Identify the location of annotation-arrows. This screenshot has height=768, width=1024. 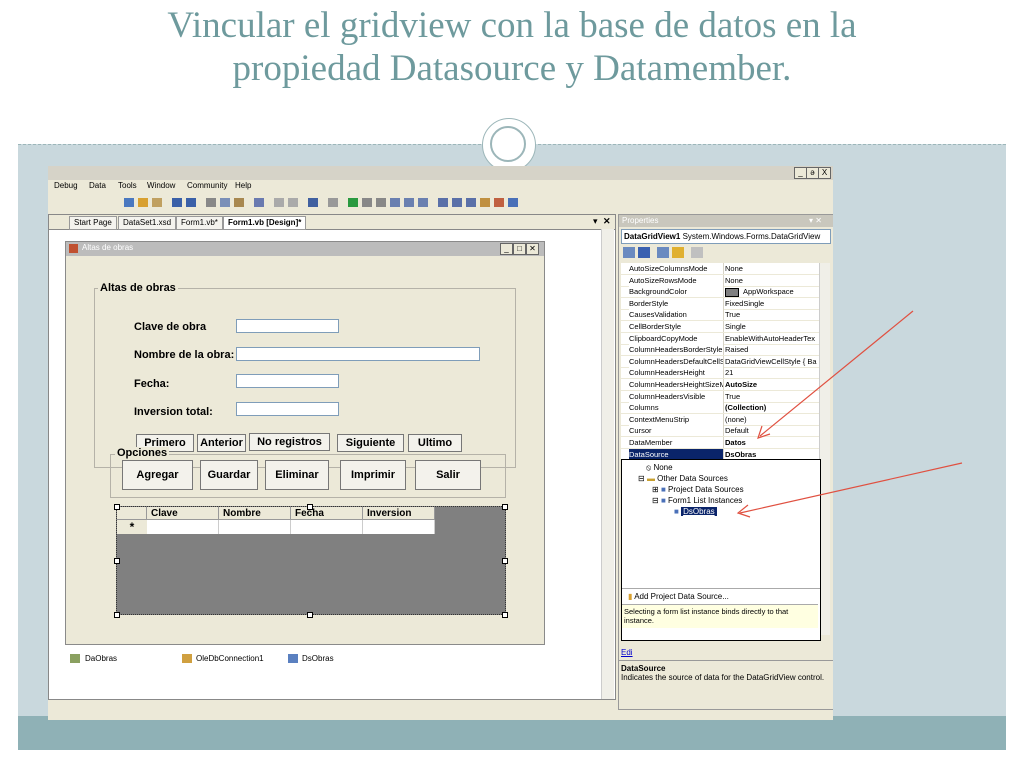
(849, 414).